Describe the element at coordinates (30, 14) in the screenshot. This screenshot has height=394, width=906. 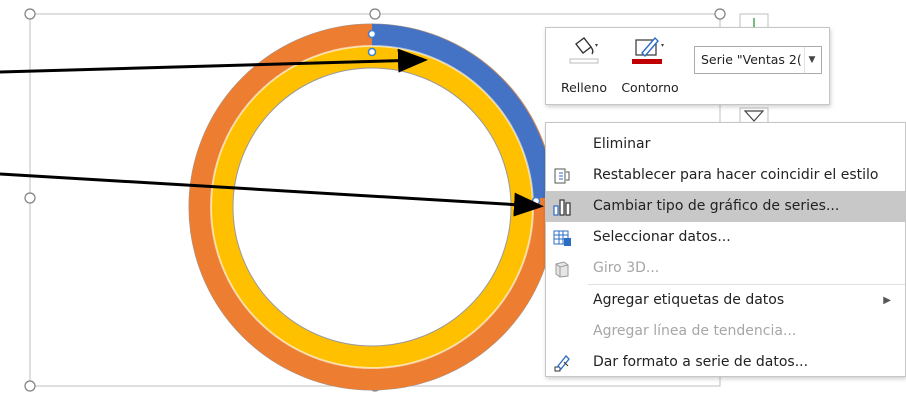
I see `handle-top-left` at that location.